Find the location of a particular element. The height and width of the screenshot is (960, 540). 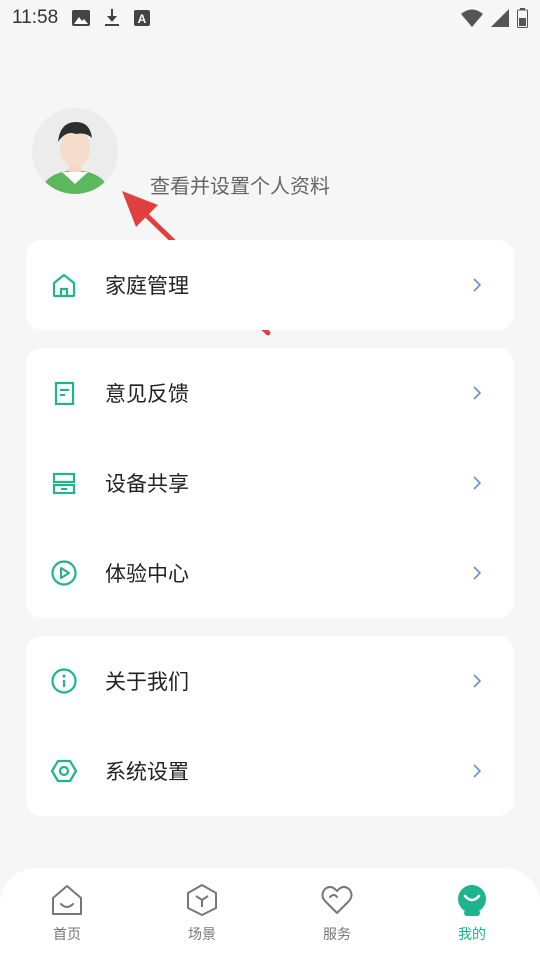

nav-label: 我的 is located at coordinates (472, 935).